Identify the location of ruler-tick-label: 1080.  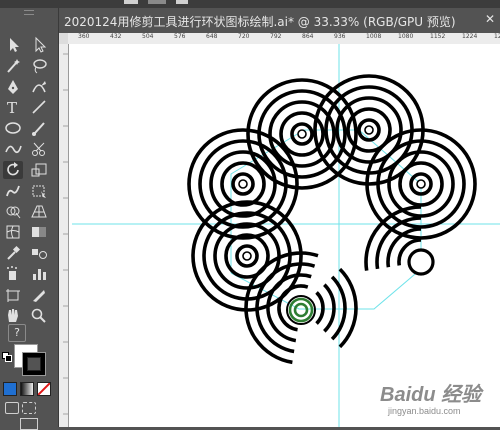
(406, 36).